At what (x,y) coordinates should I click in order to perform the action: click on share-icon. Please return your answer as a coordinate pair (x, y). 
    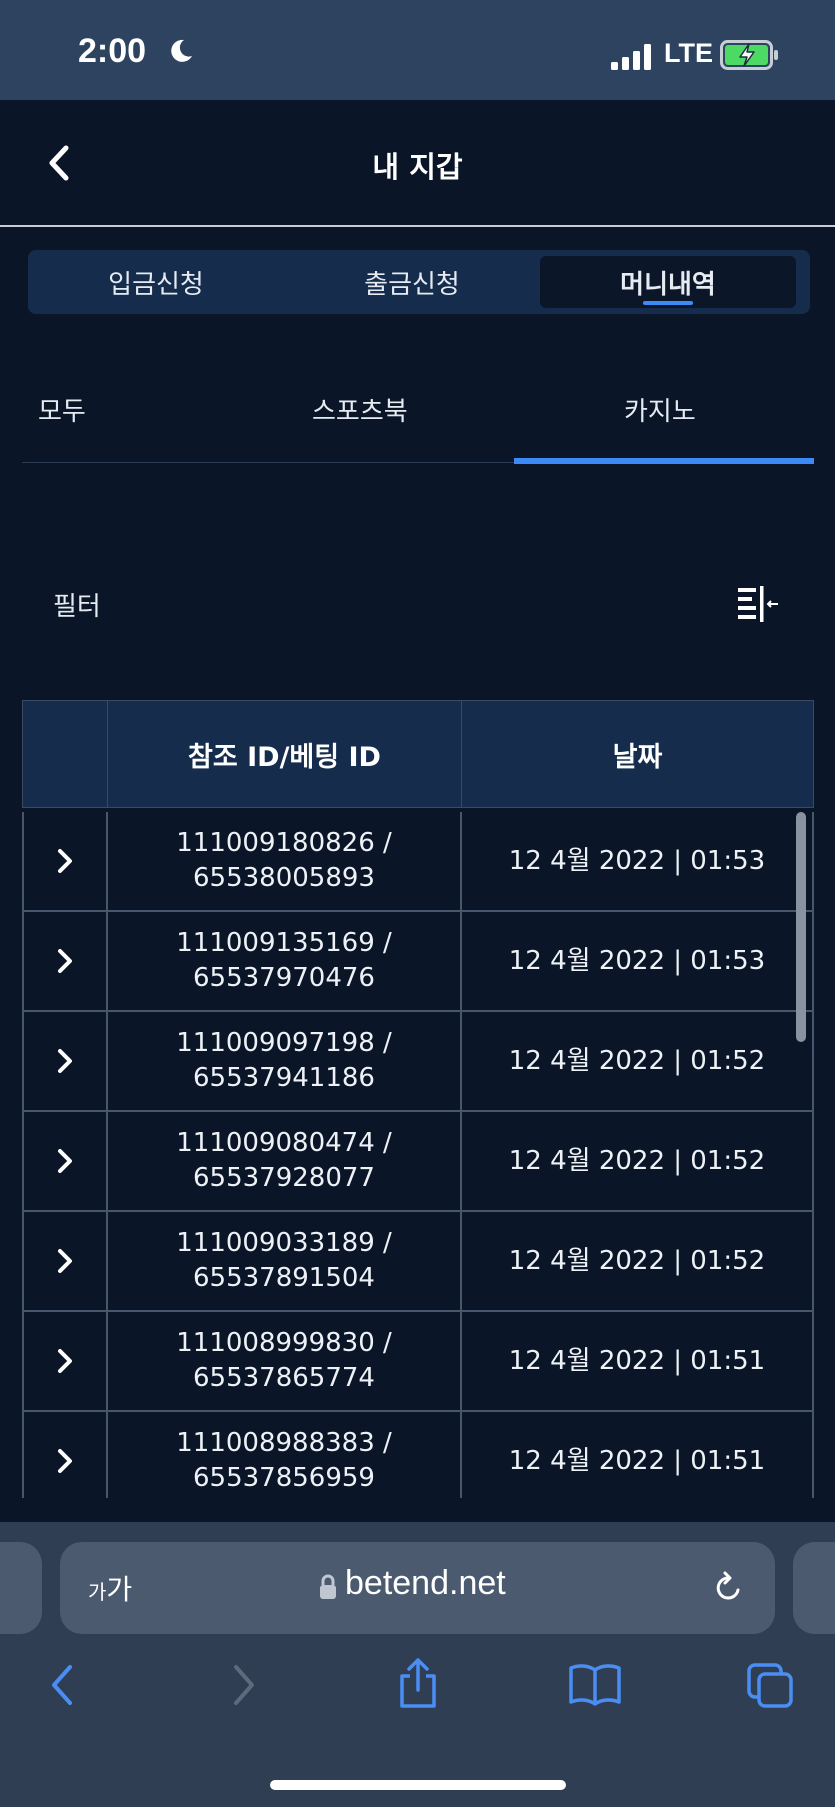
    Looking at the image, I should click on (418, 1683).